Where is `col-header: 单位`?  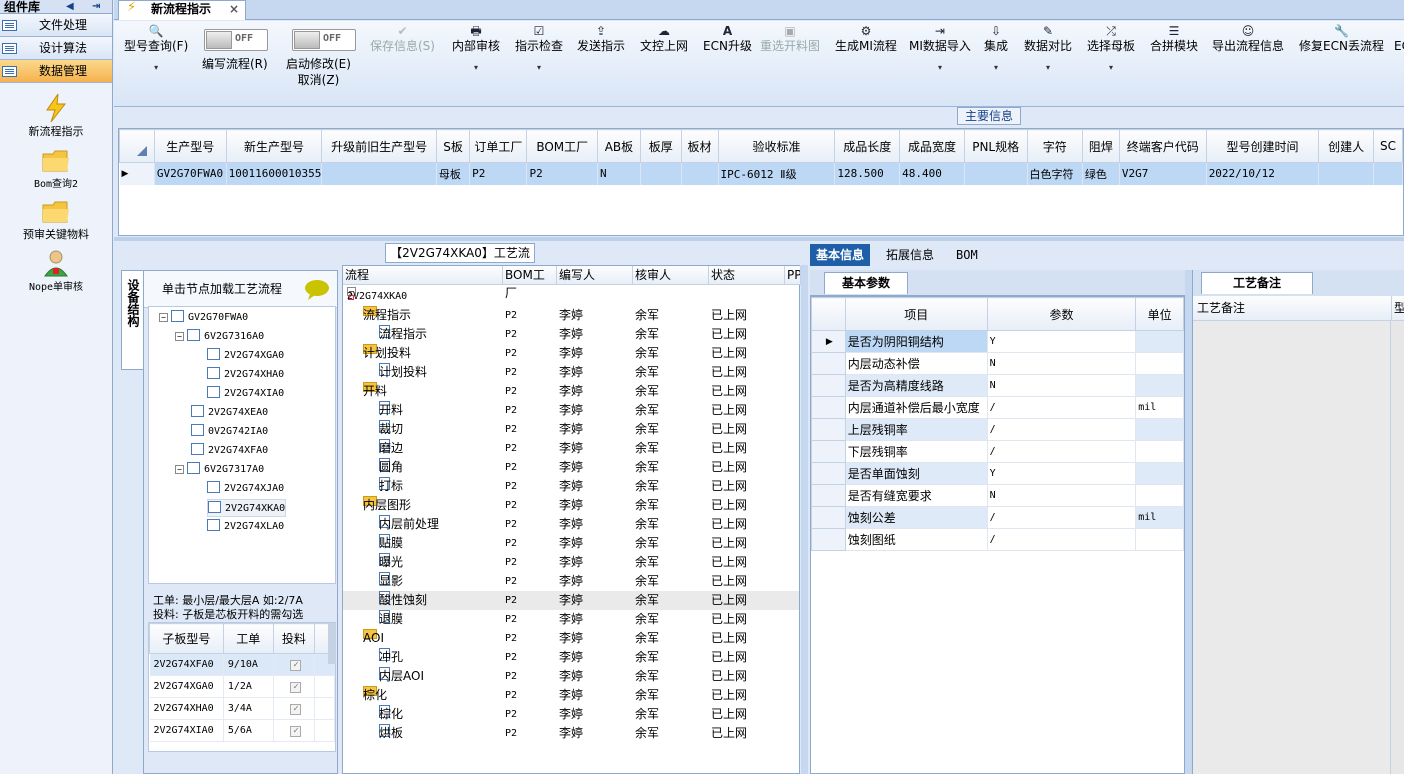 col-header: 单位 is located at coordinates (1159, 314).